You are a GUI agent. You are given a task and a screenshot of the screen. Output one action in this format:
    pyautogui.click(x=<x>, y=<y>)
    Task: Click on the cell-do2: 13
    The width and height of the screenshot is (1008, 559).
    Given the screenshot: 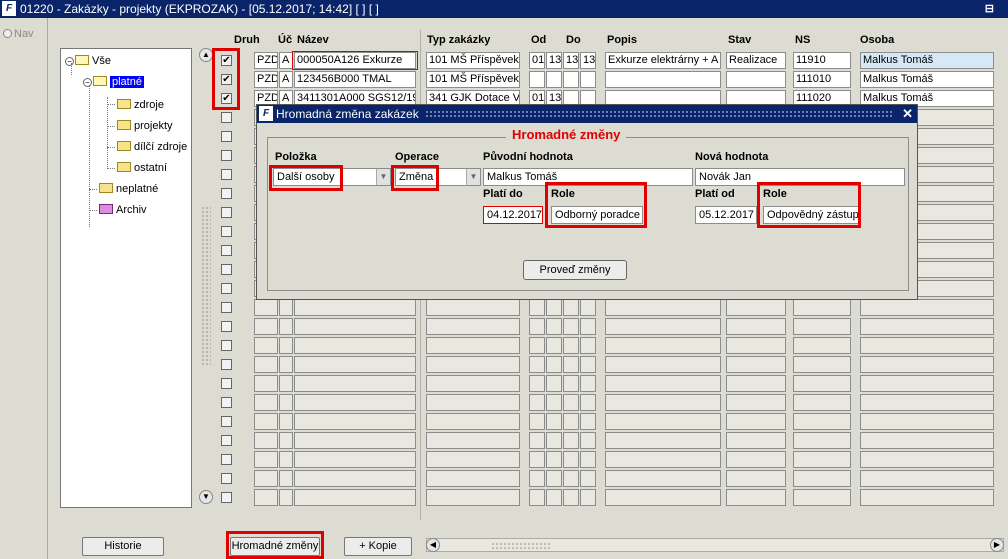 What is the action you would take?
    pyautogui.click(x=588, y=60)
    